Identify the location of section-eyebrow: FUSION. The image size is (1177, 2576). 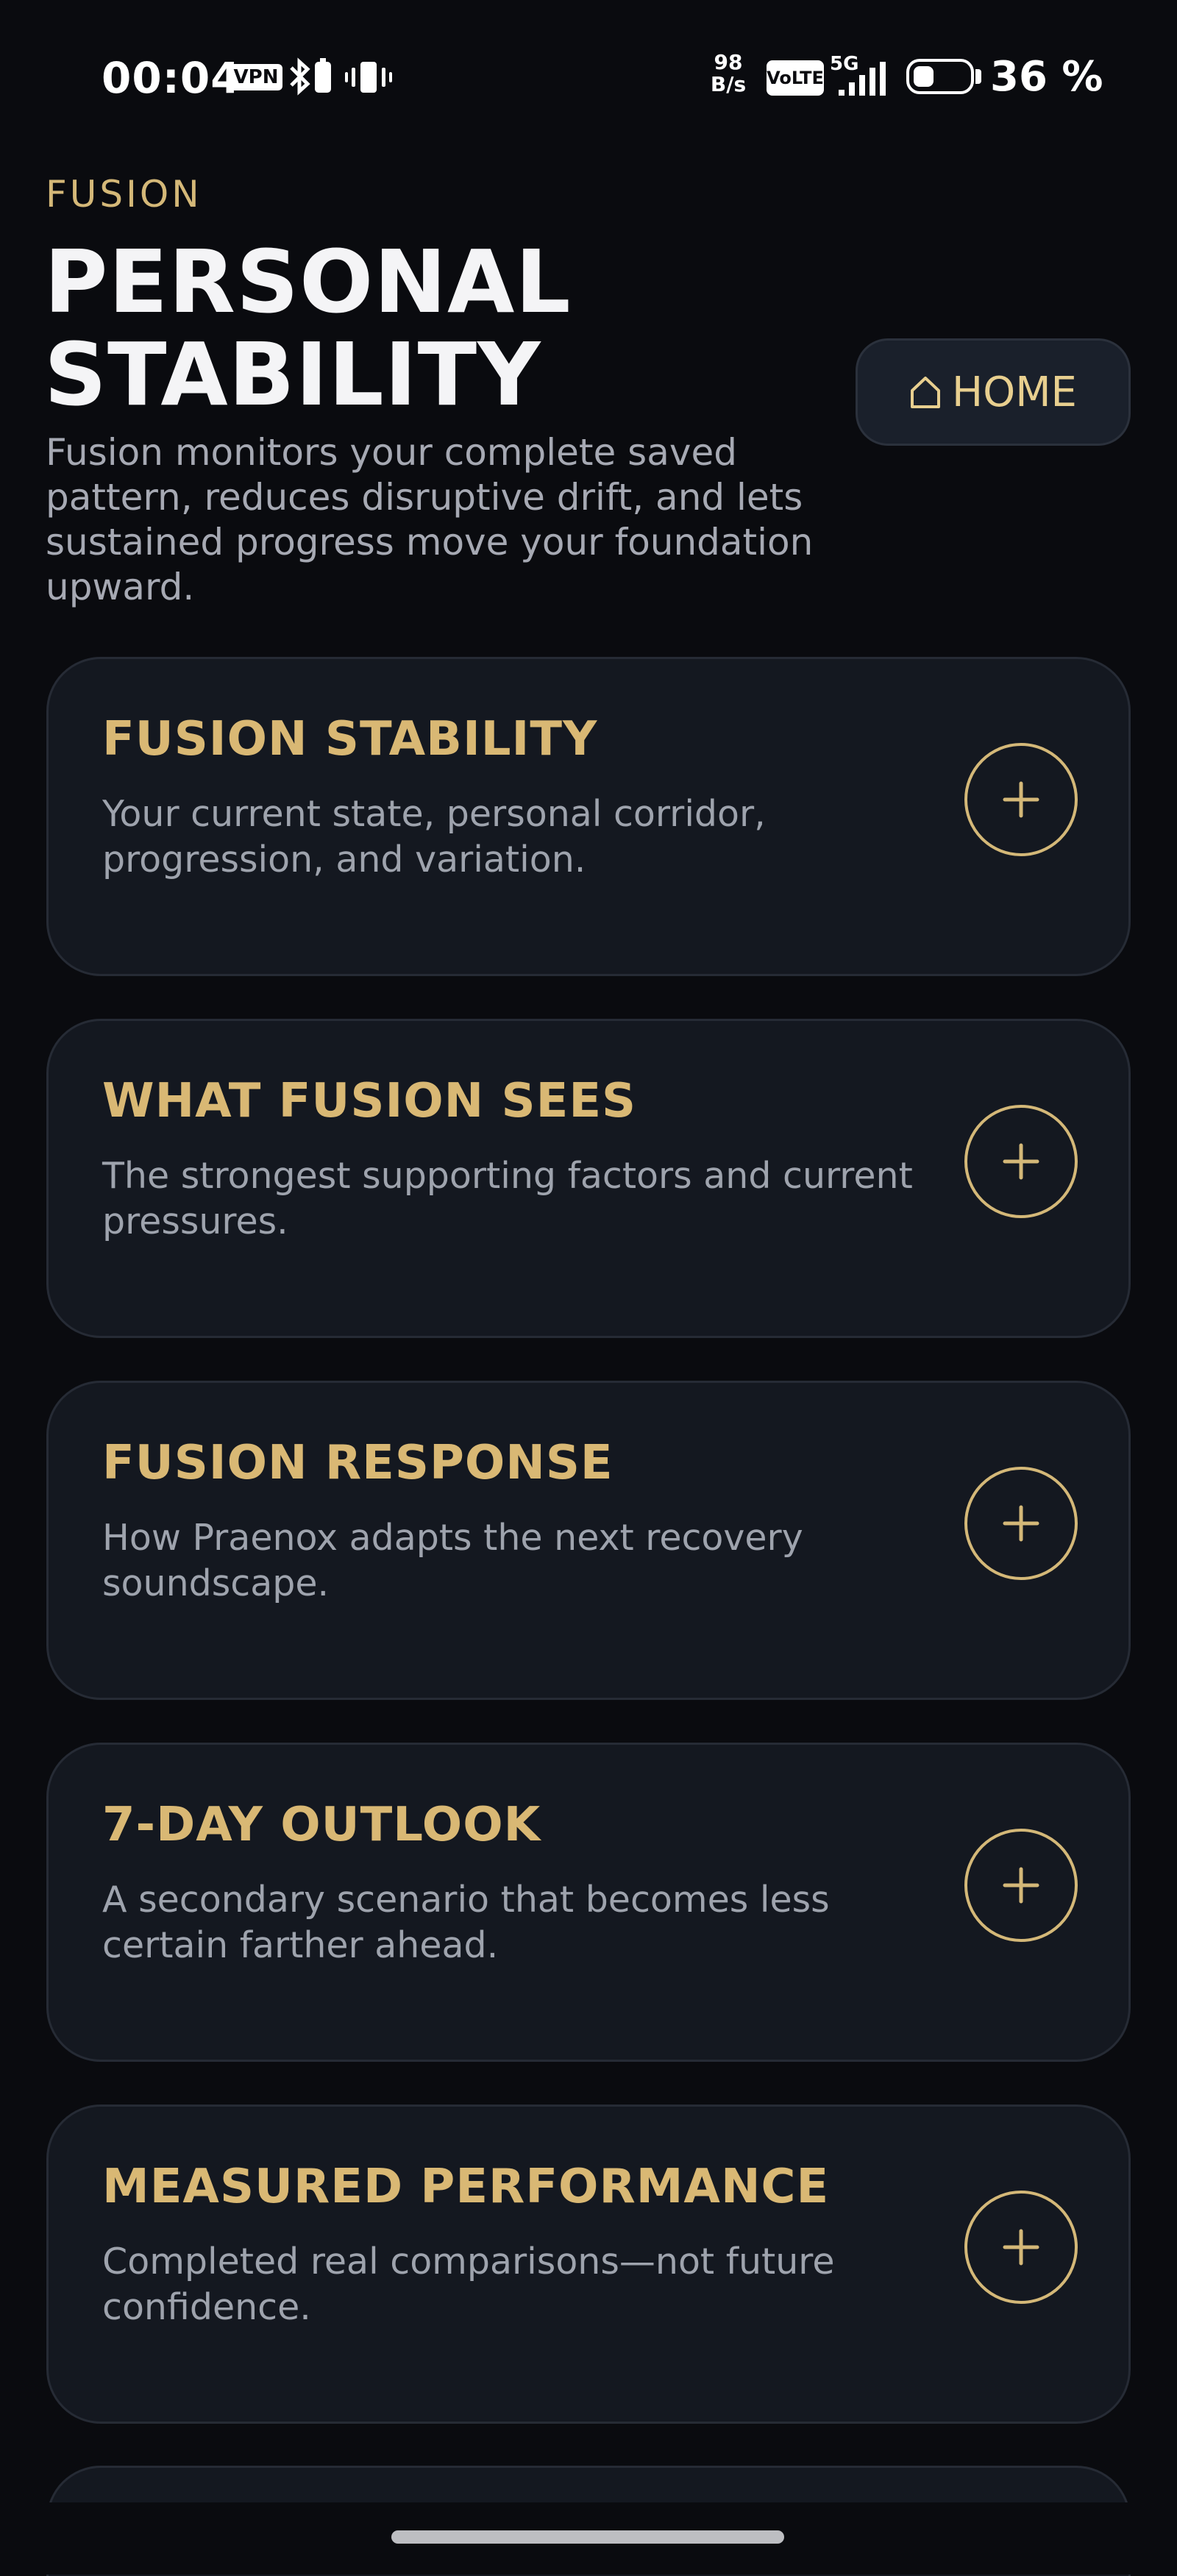
(124, 194).